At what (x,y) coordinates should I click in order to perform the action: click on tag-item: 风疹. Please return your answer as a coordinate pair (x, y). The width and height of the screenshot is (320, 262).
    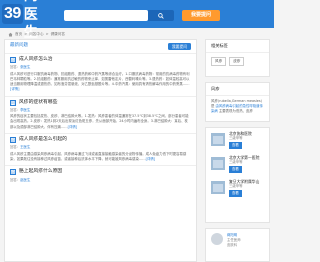
    Looking at the image, I should click on (219, 61).